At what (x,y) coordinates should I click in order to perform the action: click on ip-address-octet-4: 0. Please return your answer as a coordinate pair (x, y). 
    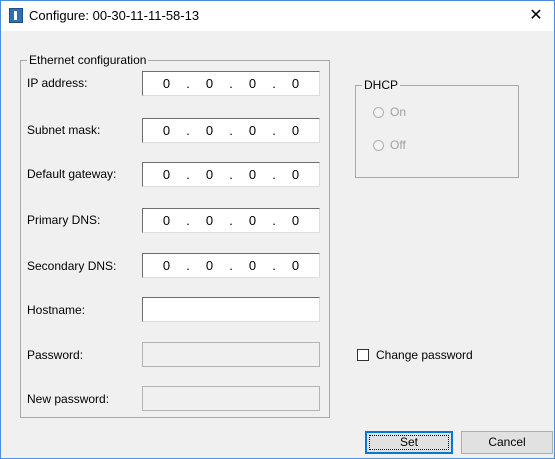
    Looking at the image, I should click on (295, 83).